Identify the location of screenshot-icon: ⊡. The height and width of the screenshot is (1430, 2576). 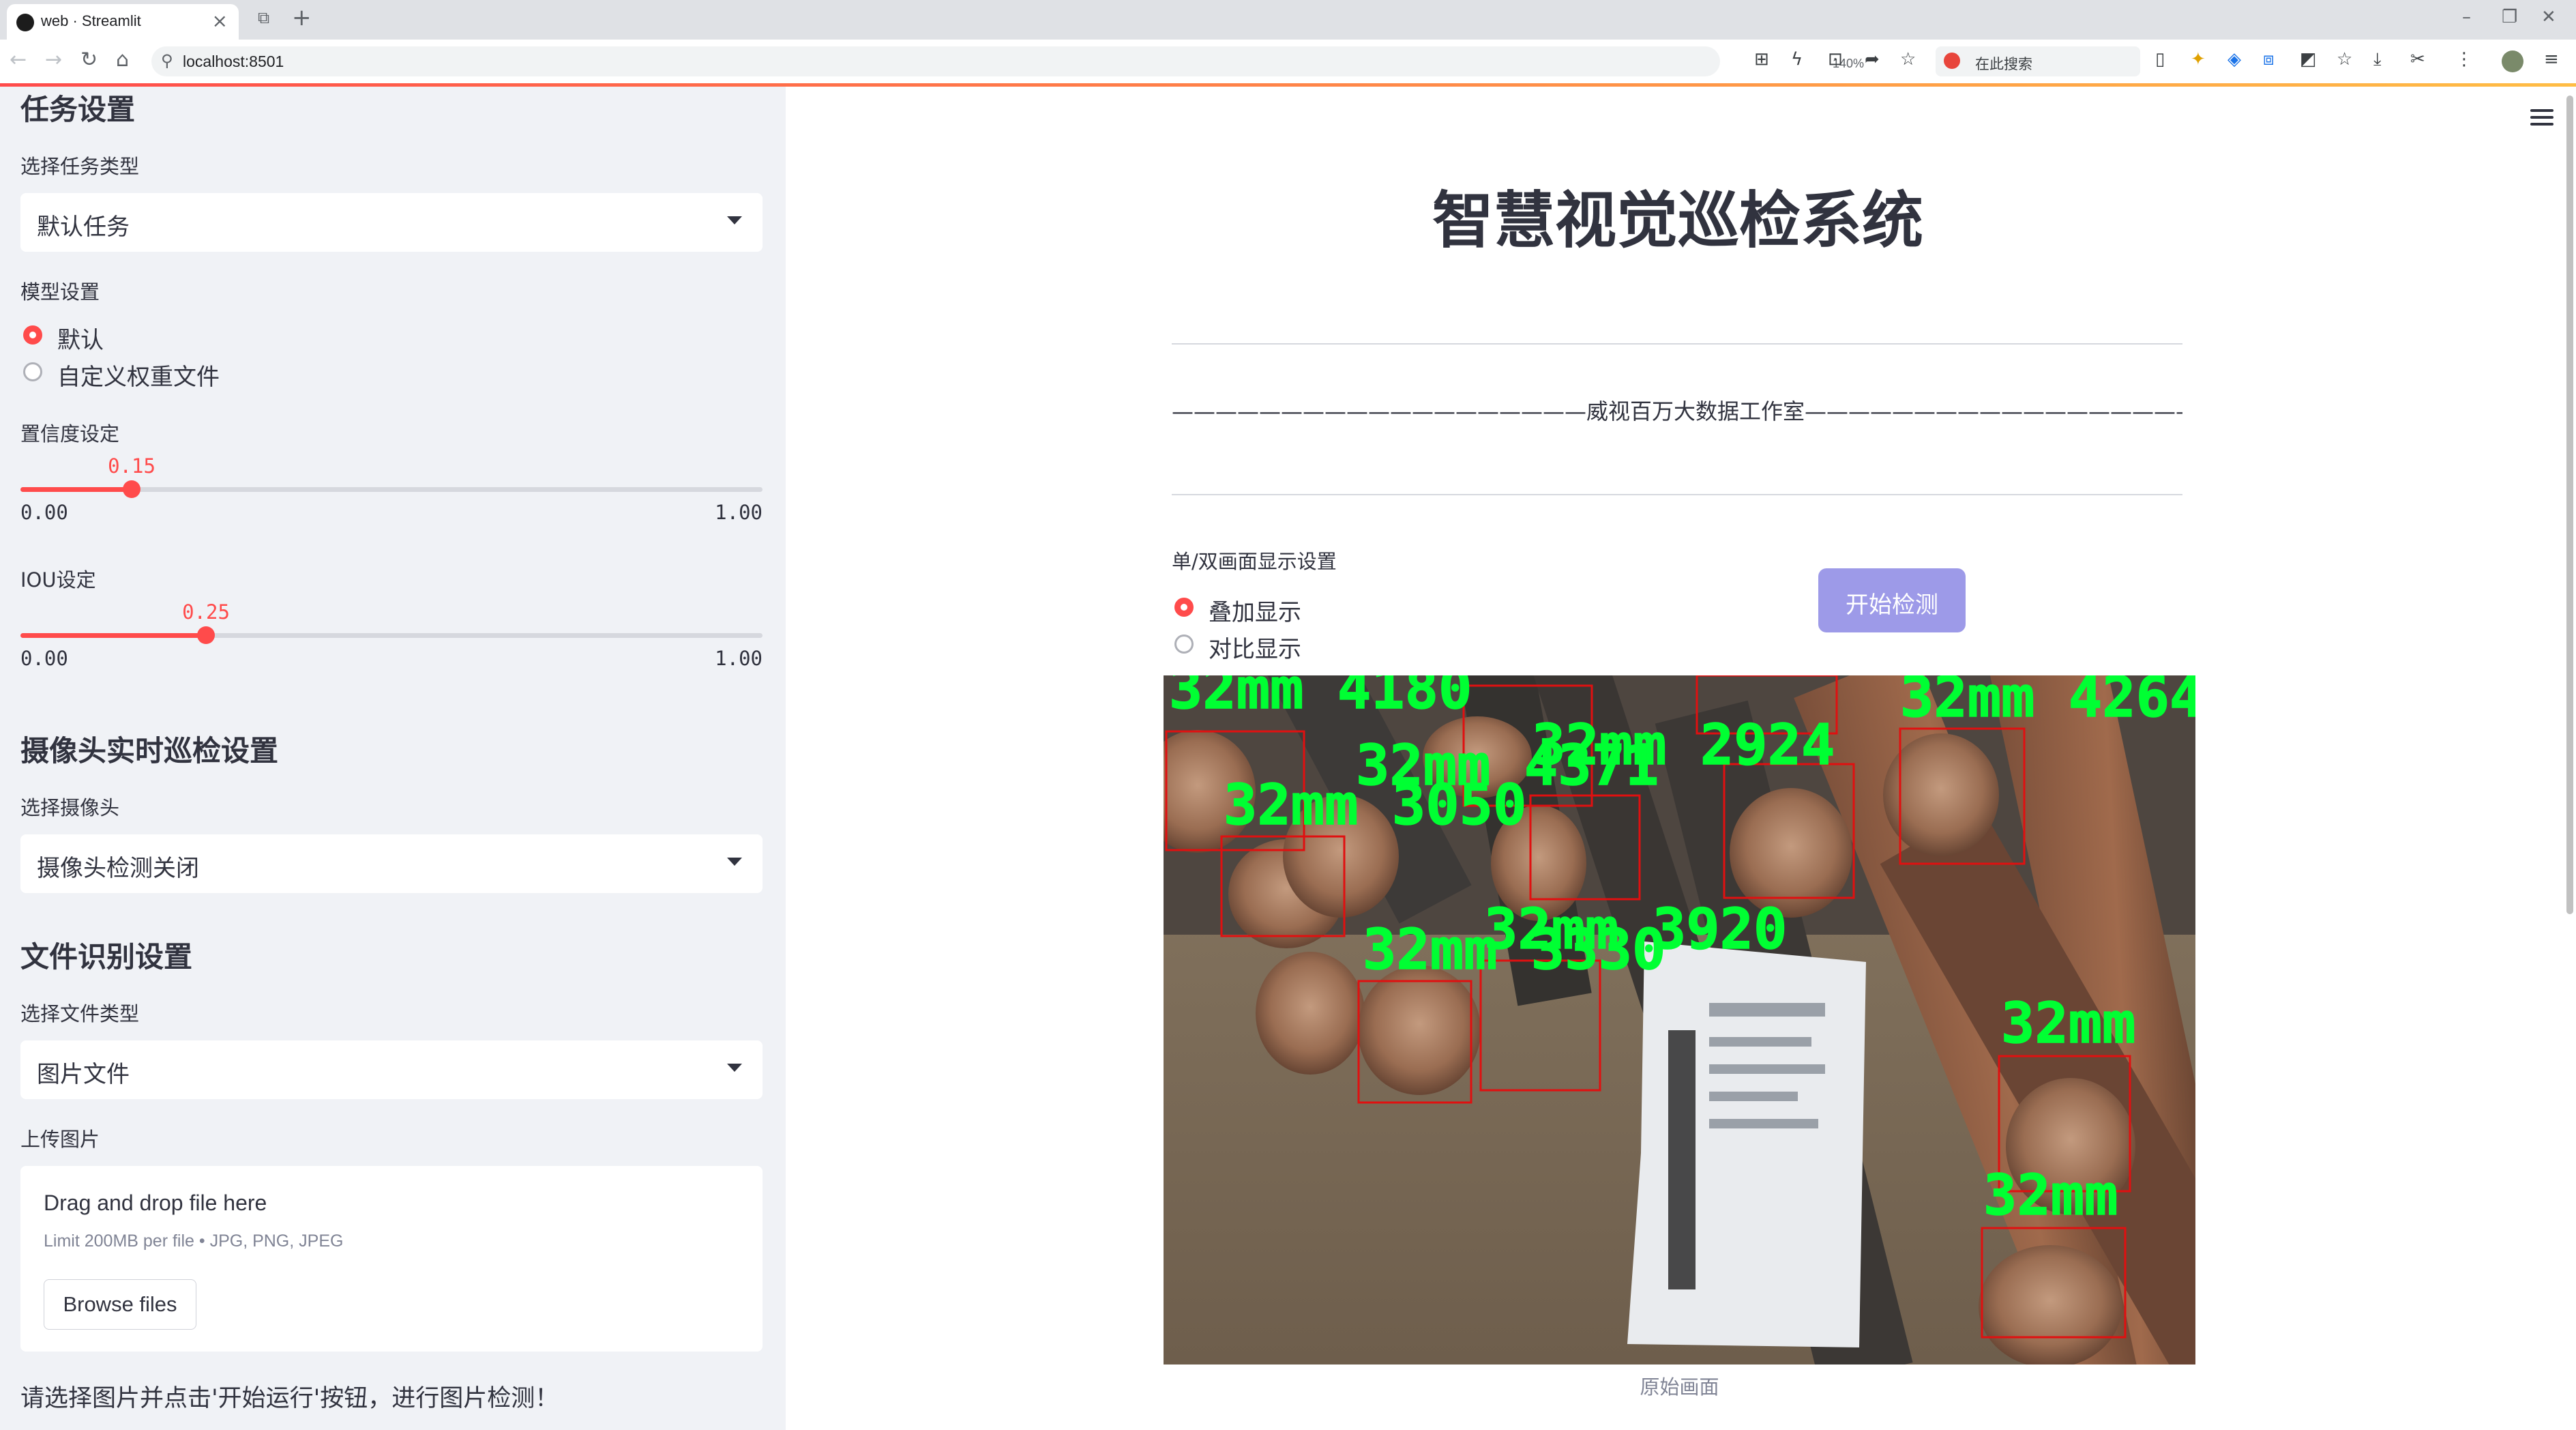
(1835, 60).